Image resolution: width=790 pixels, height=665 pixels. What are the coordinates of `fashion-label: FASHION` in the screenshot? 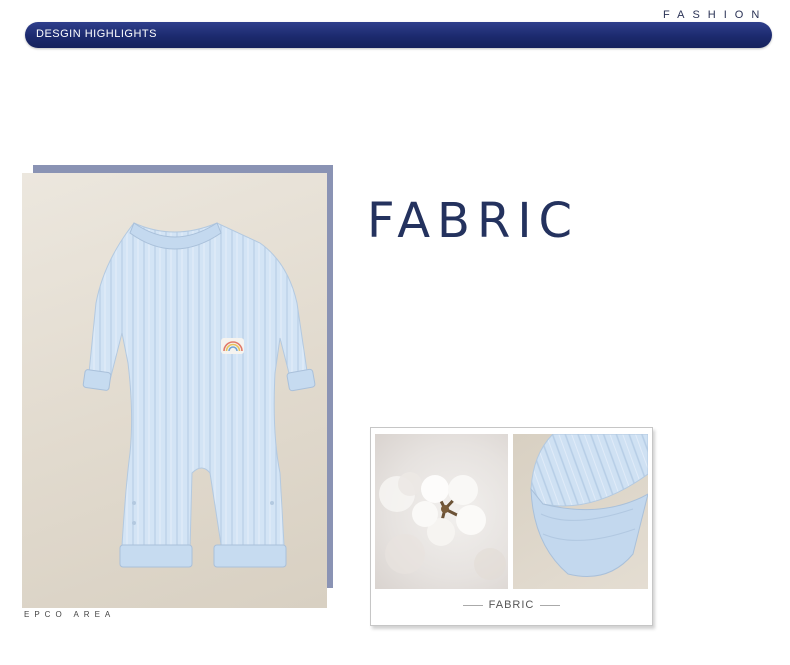 It's located at (715, 15).